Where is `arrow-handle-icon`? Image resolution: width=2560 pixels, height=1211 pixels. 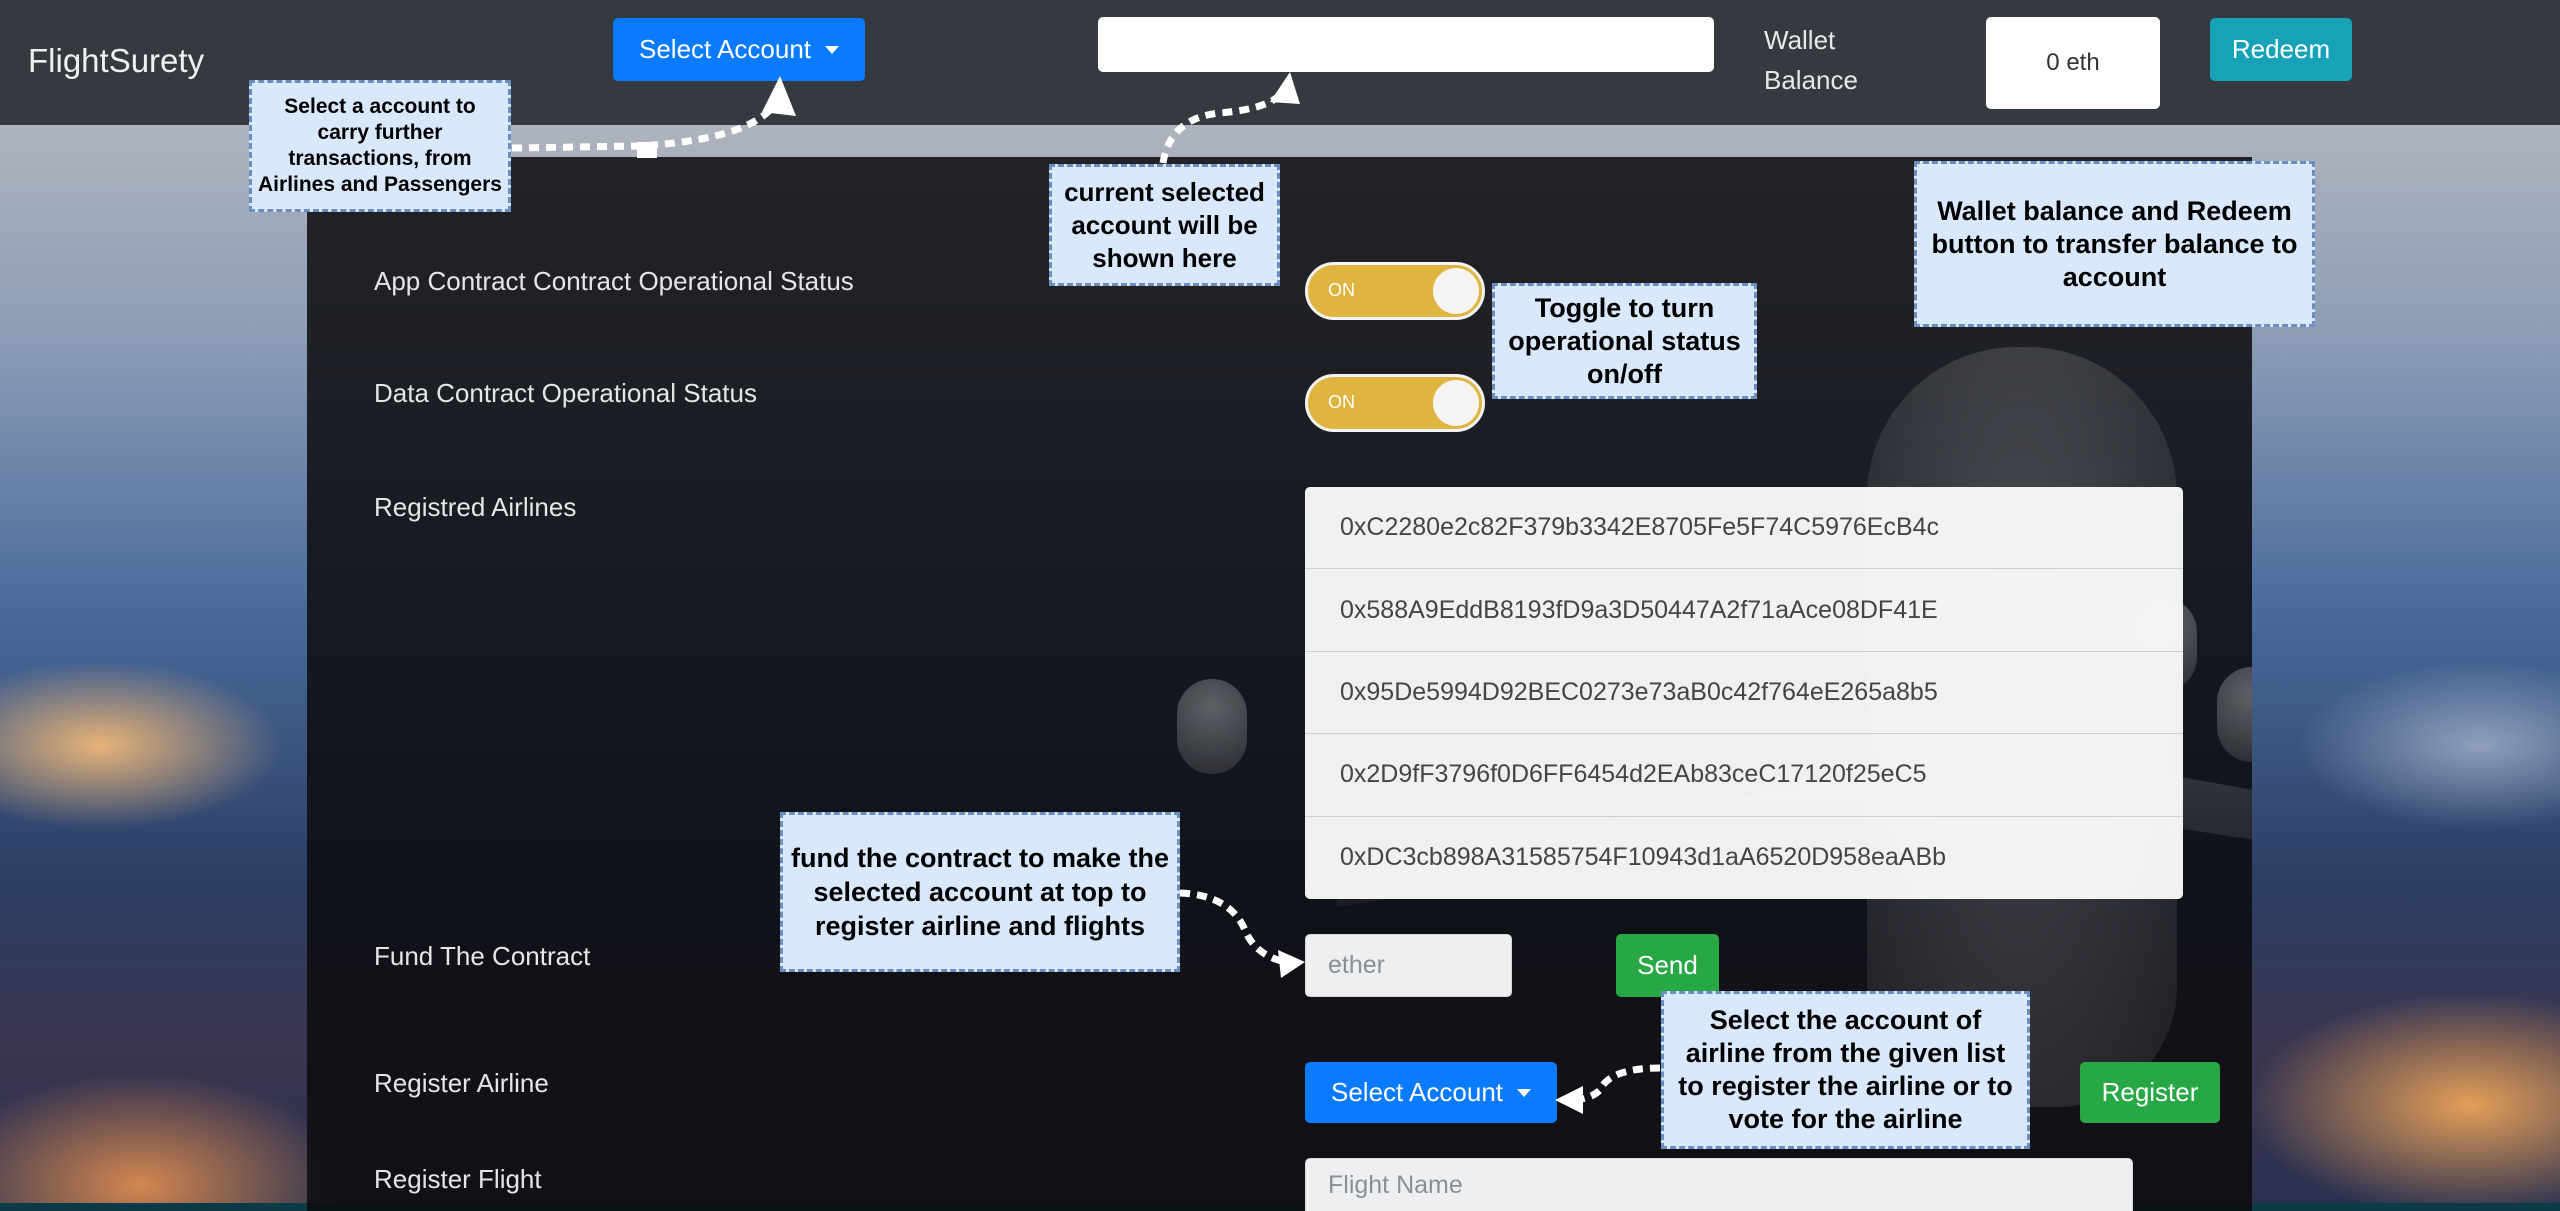
arrow-handle-icon is located at coordinates (647, 150).